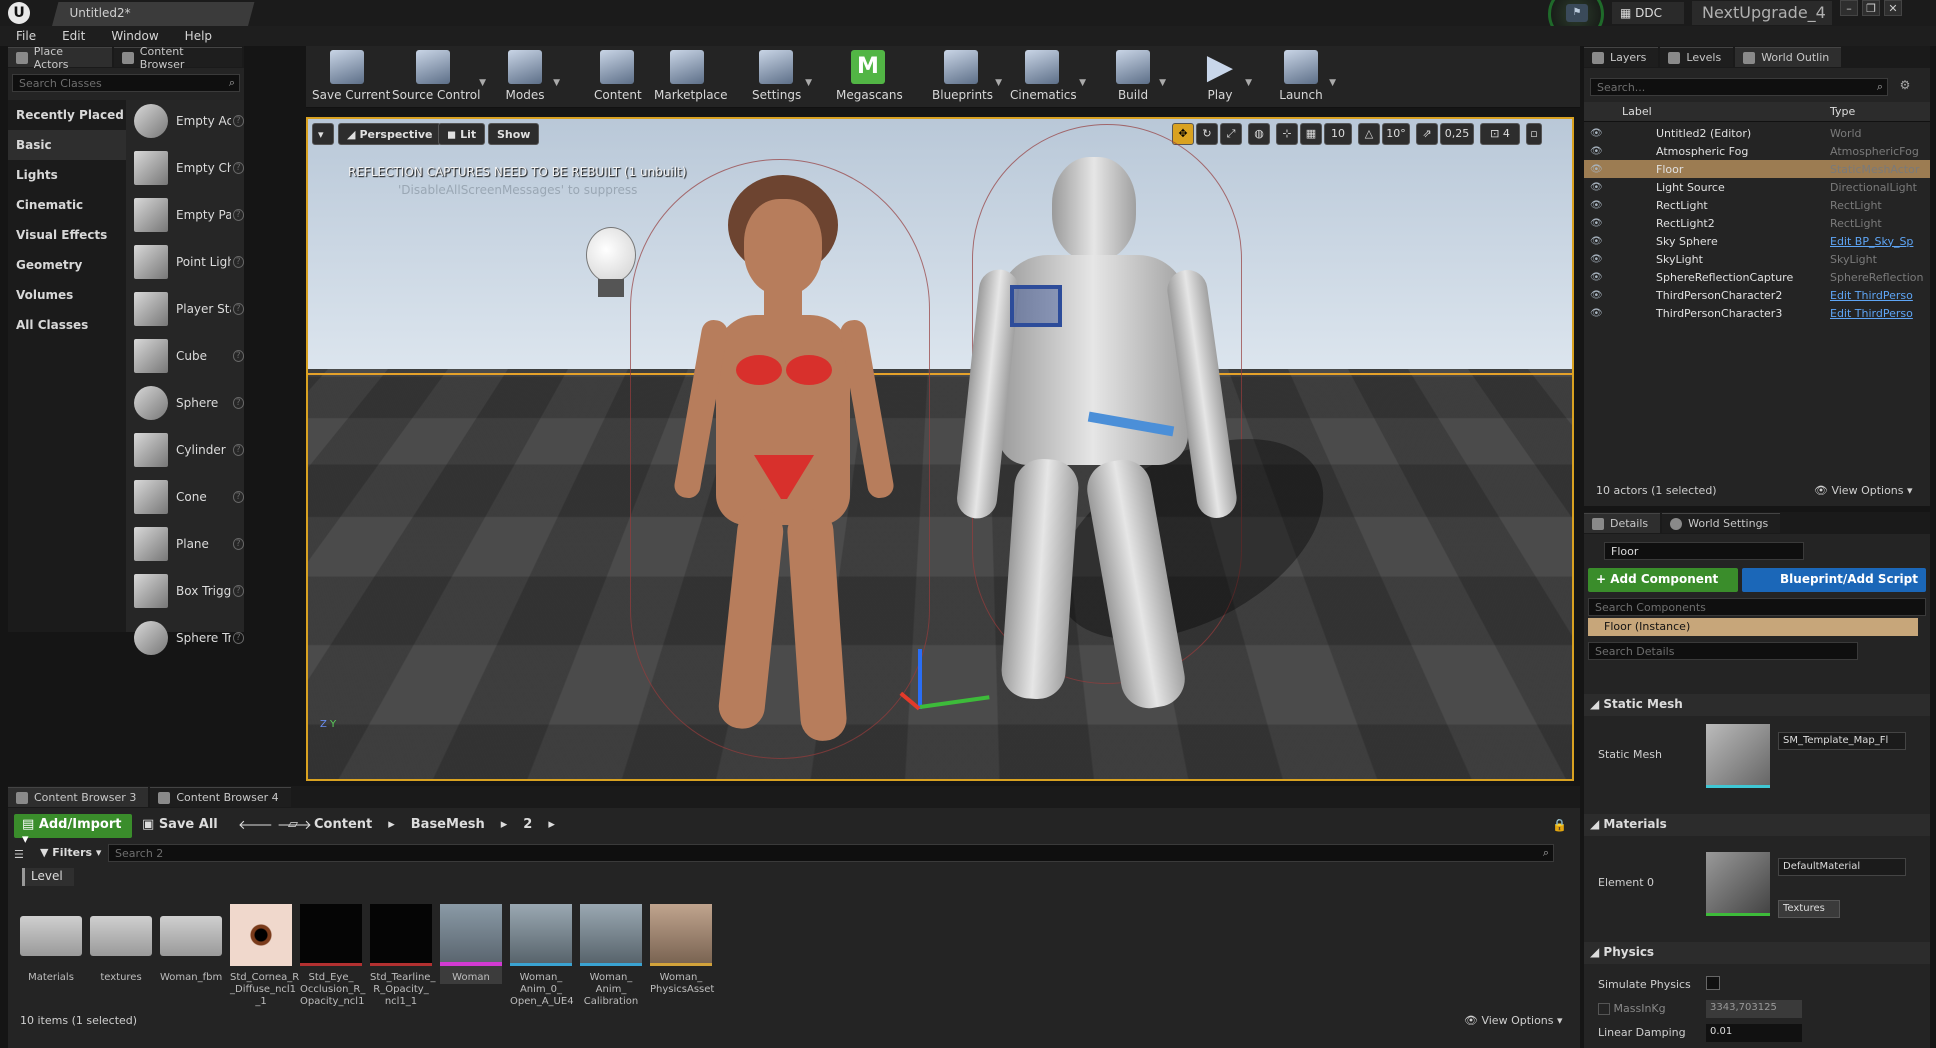 The width and height of the screenshot is (1936, 1048). Describe the element at coordinates (185, 309) in the screenshot. I see `actor-player-start: Player Start?` at that location.